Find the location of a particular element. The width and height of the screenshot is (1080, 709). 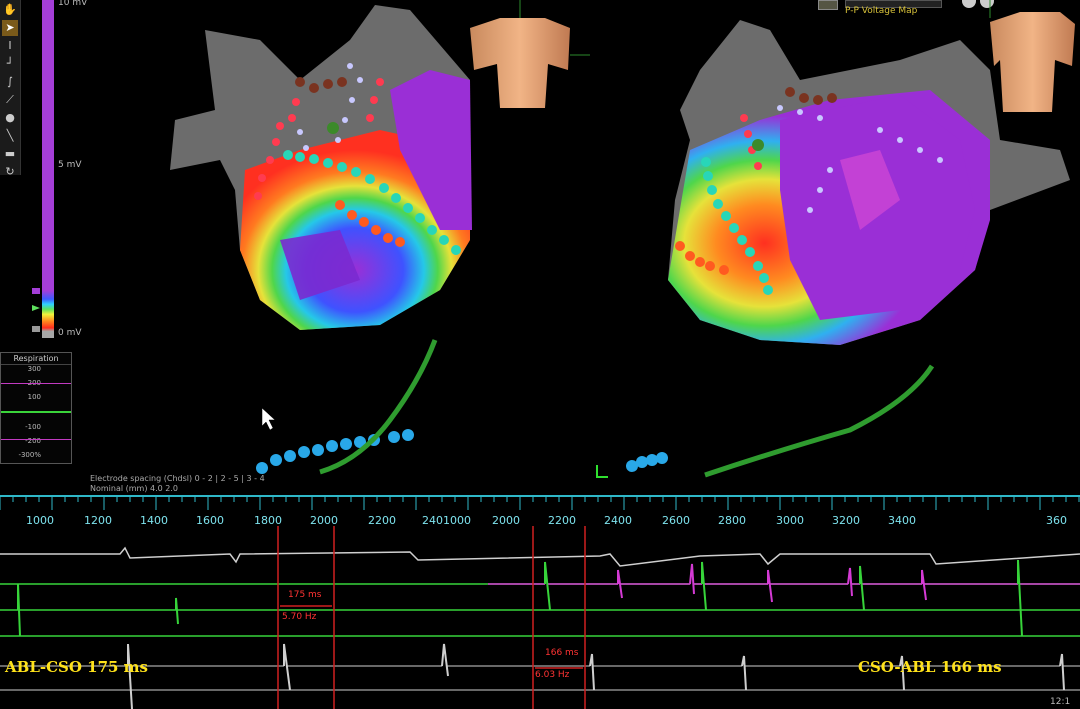

ablation-catheter-right is located at coordinates (819, 421).